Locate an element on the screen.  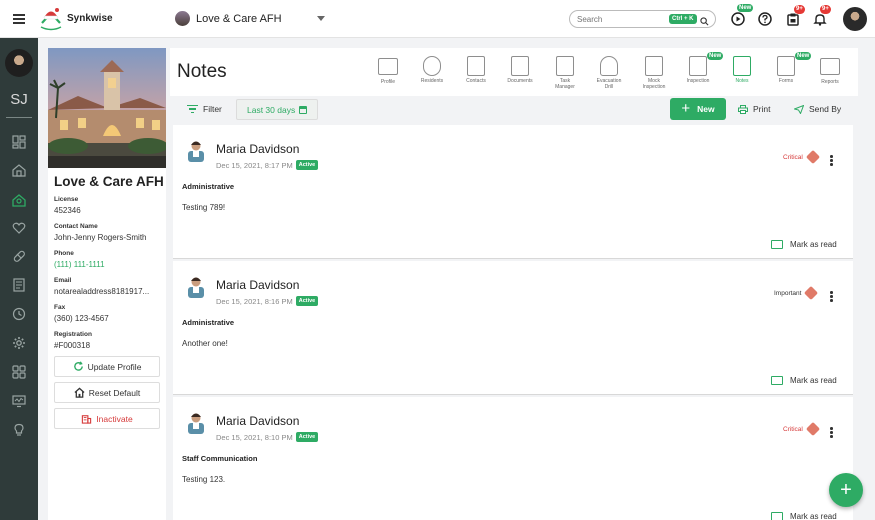
module-notes: Notes is located at coordinates (742, 70).